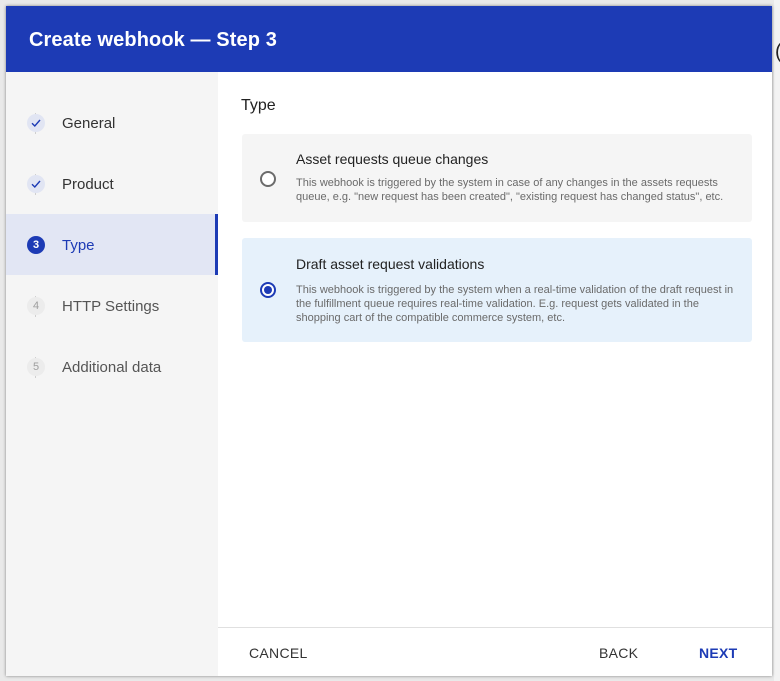  Describe the element at coordinates (112, 244) in the screenshot. I see `step-type: 3 Type` at that location.